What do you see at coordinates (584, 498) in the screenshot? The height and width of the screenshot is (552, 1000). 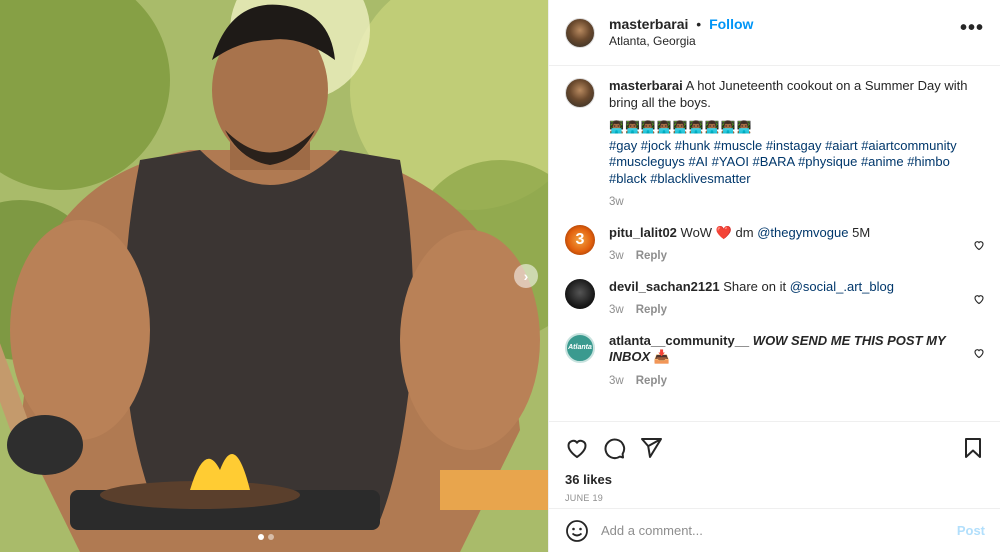 I see `post-date: JUNE 19` at bounding box center [584, 498].